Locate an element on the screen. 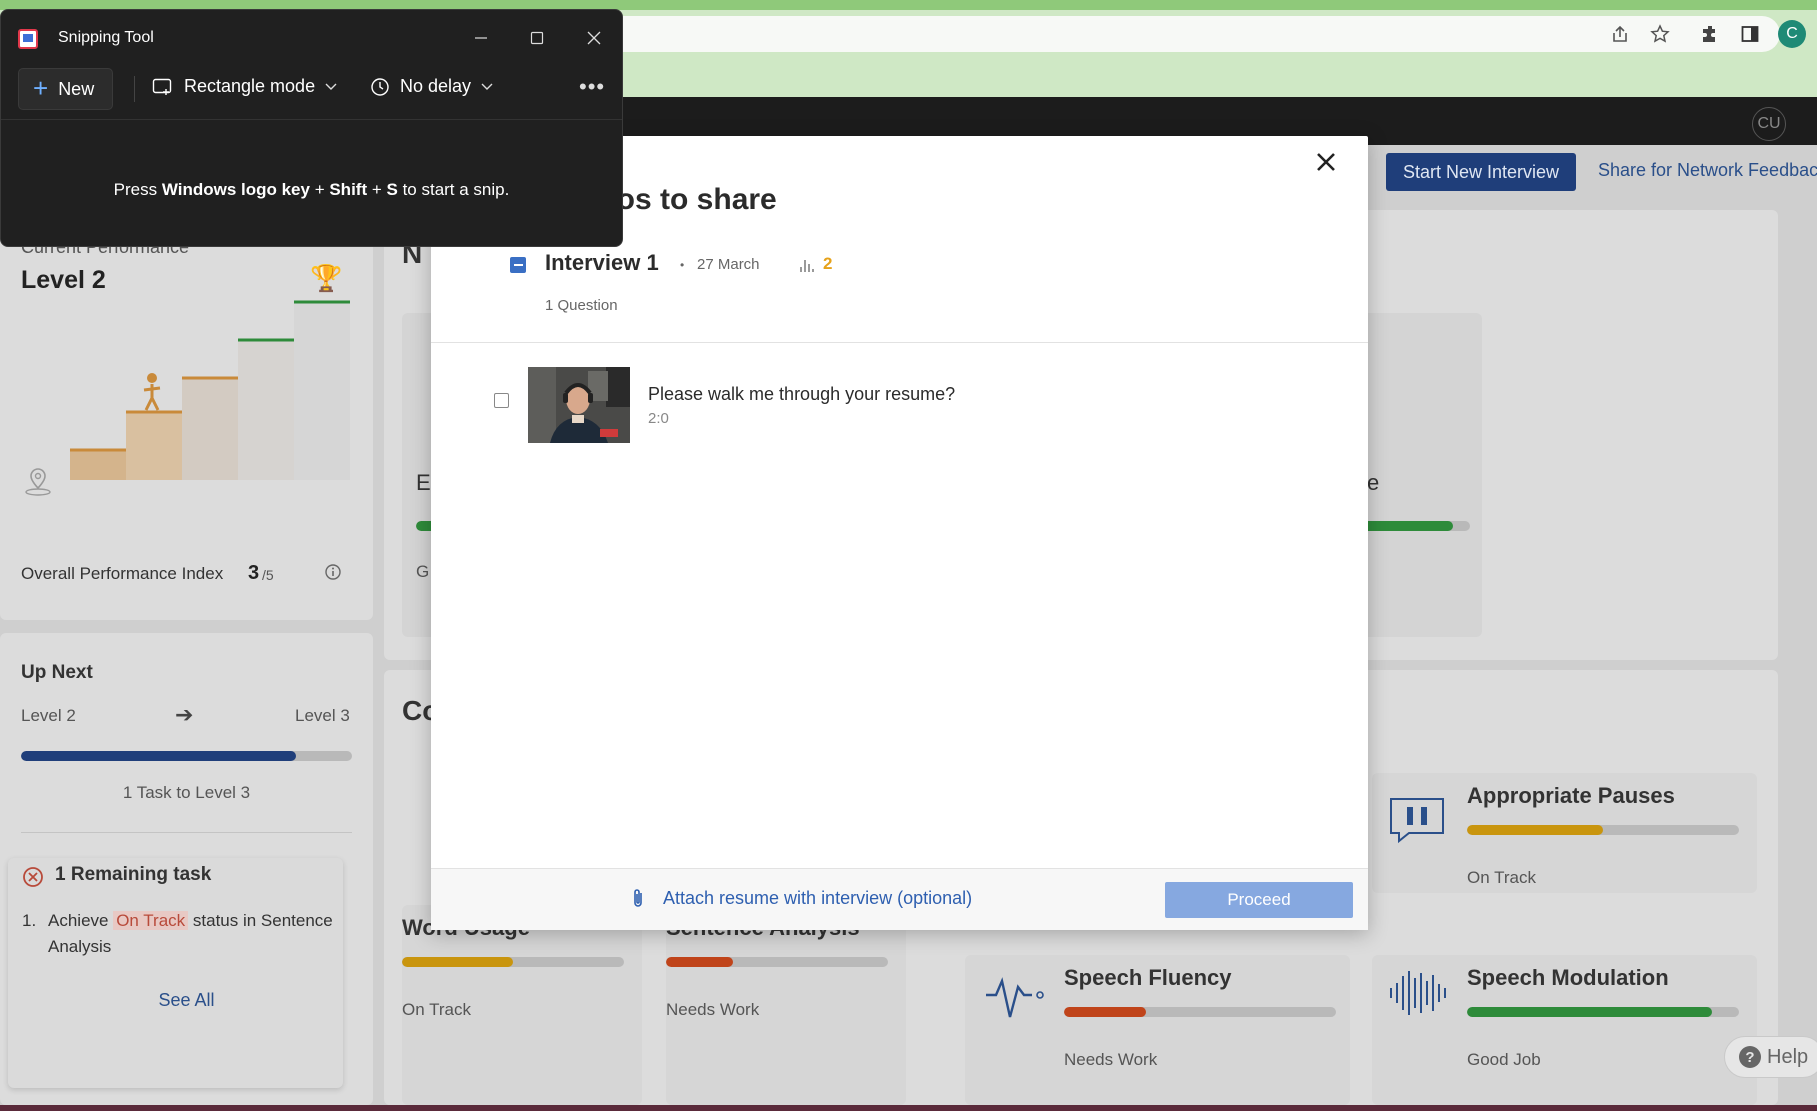 The image size is (1817, 1111). question-mark-icon: ? is located at coordinates (1750, 1057).